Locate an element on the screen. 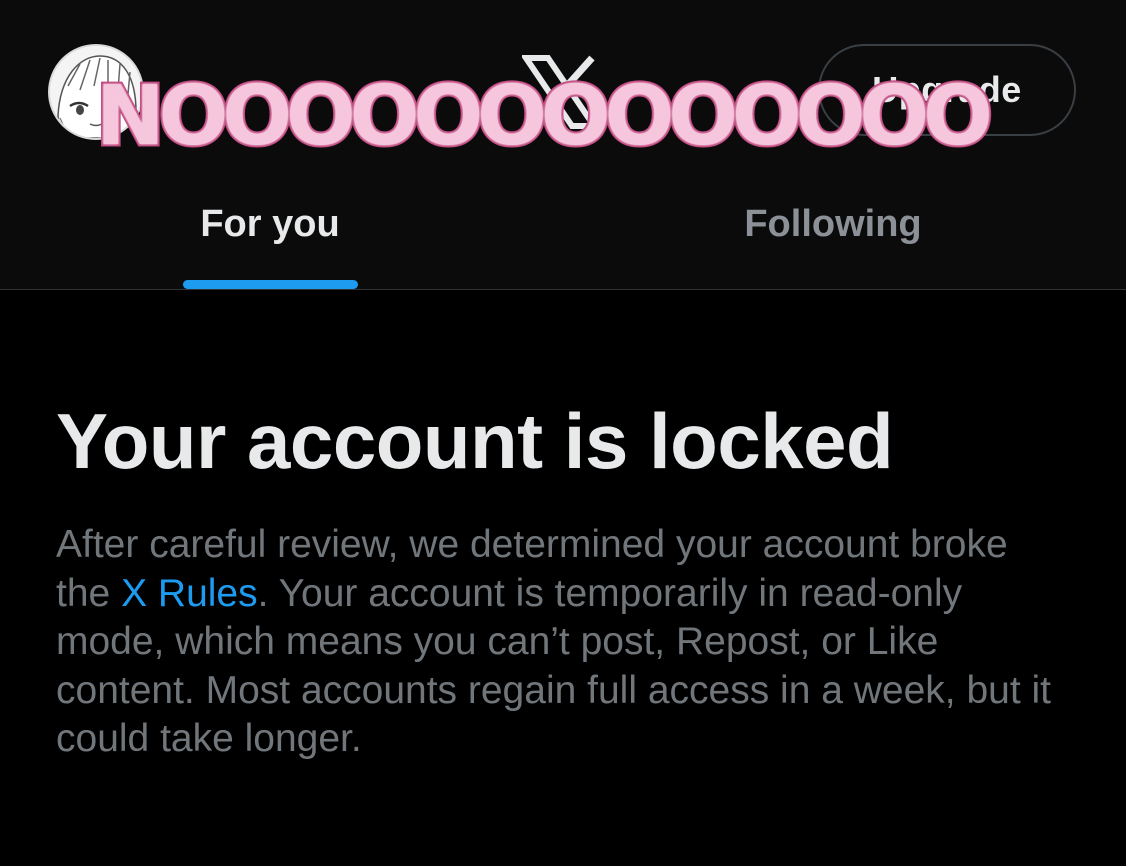  tab-for-you: For you is located at coordinates (270, 224).